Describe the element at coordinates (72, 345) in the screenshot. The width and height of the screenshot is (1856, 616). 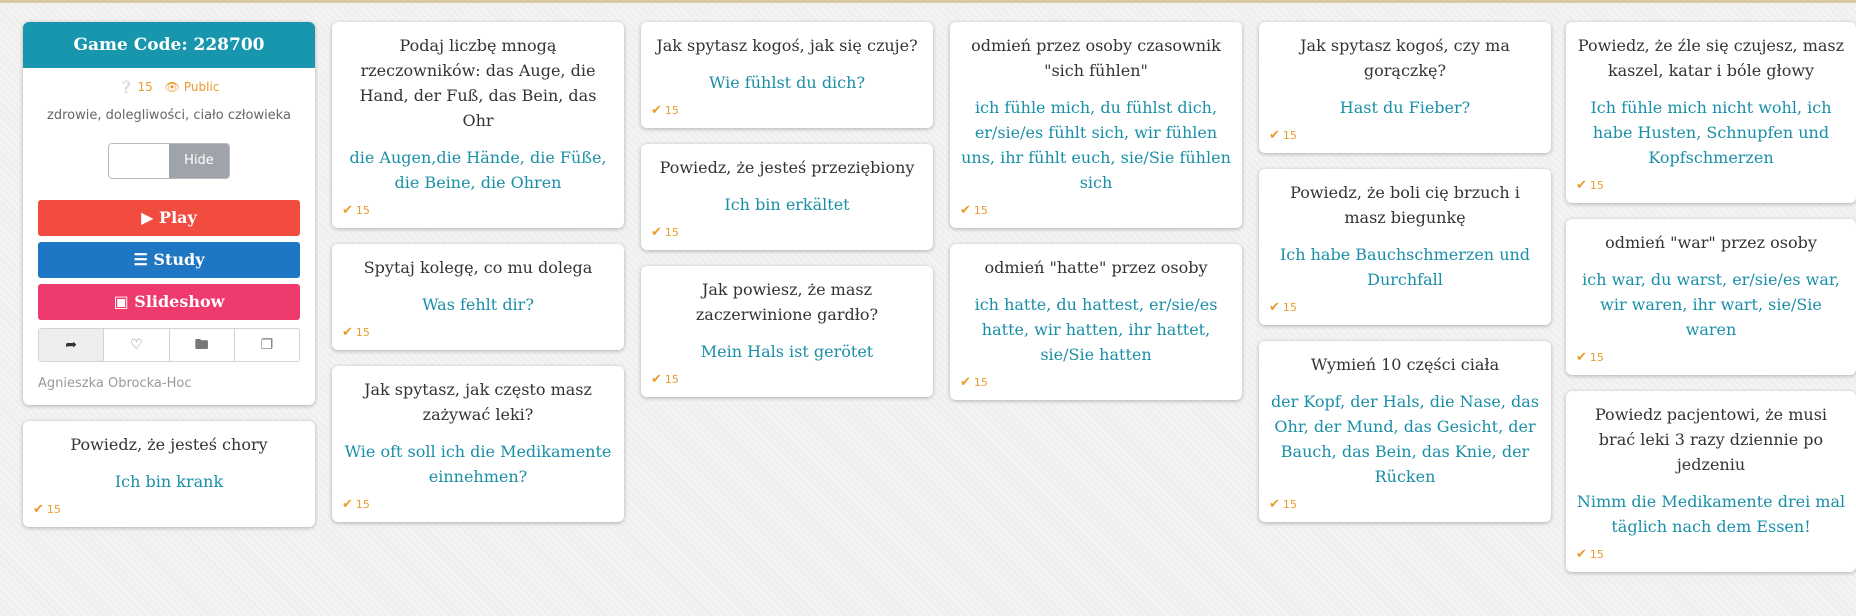
I see `share-icon: ➦` at that location.